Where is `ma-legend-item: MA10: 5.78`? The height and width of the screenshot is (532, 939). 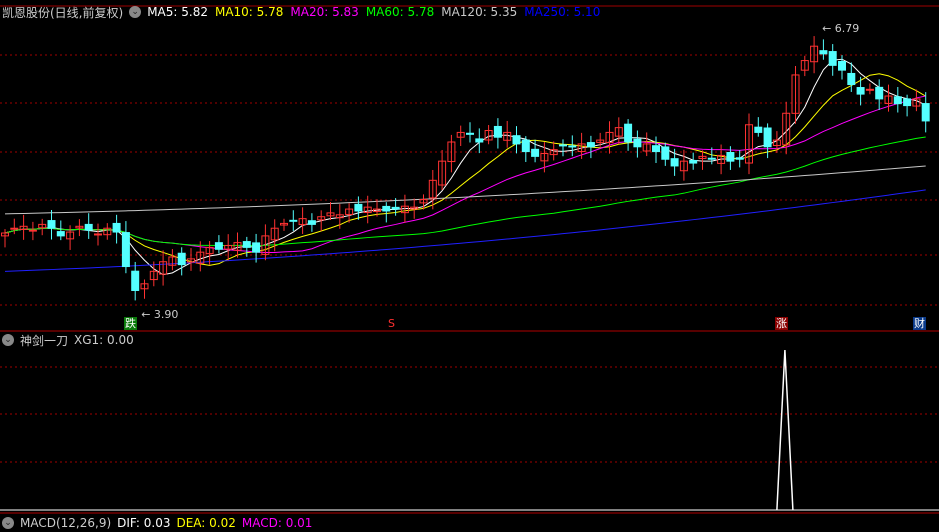
ma-legend-item: MA10: 5.78 is located at coordinates (249, 12).